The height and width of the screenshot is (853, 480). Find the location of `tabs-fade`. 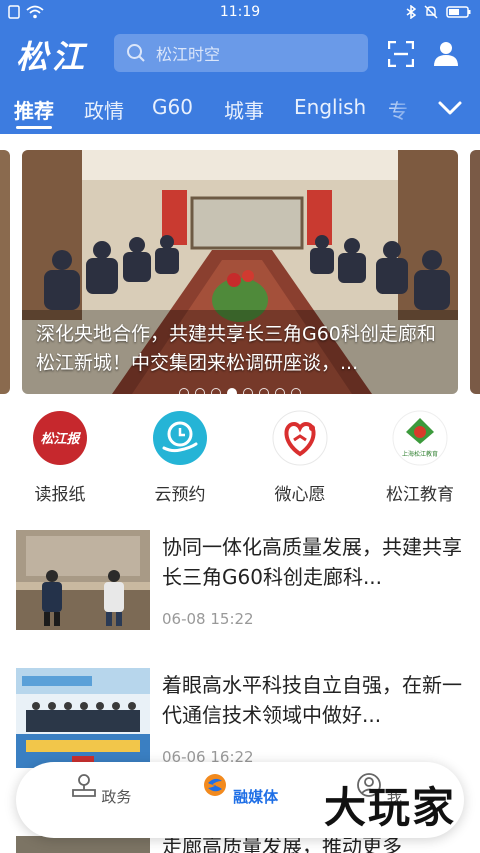

tabs-fade is located at coordinates (402, 108).